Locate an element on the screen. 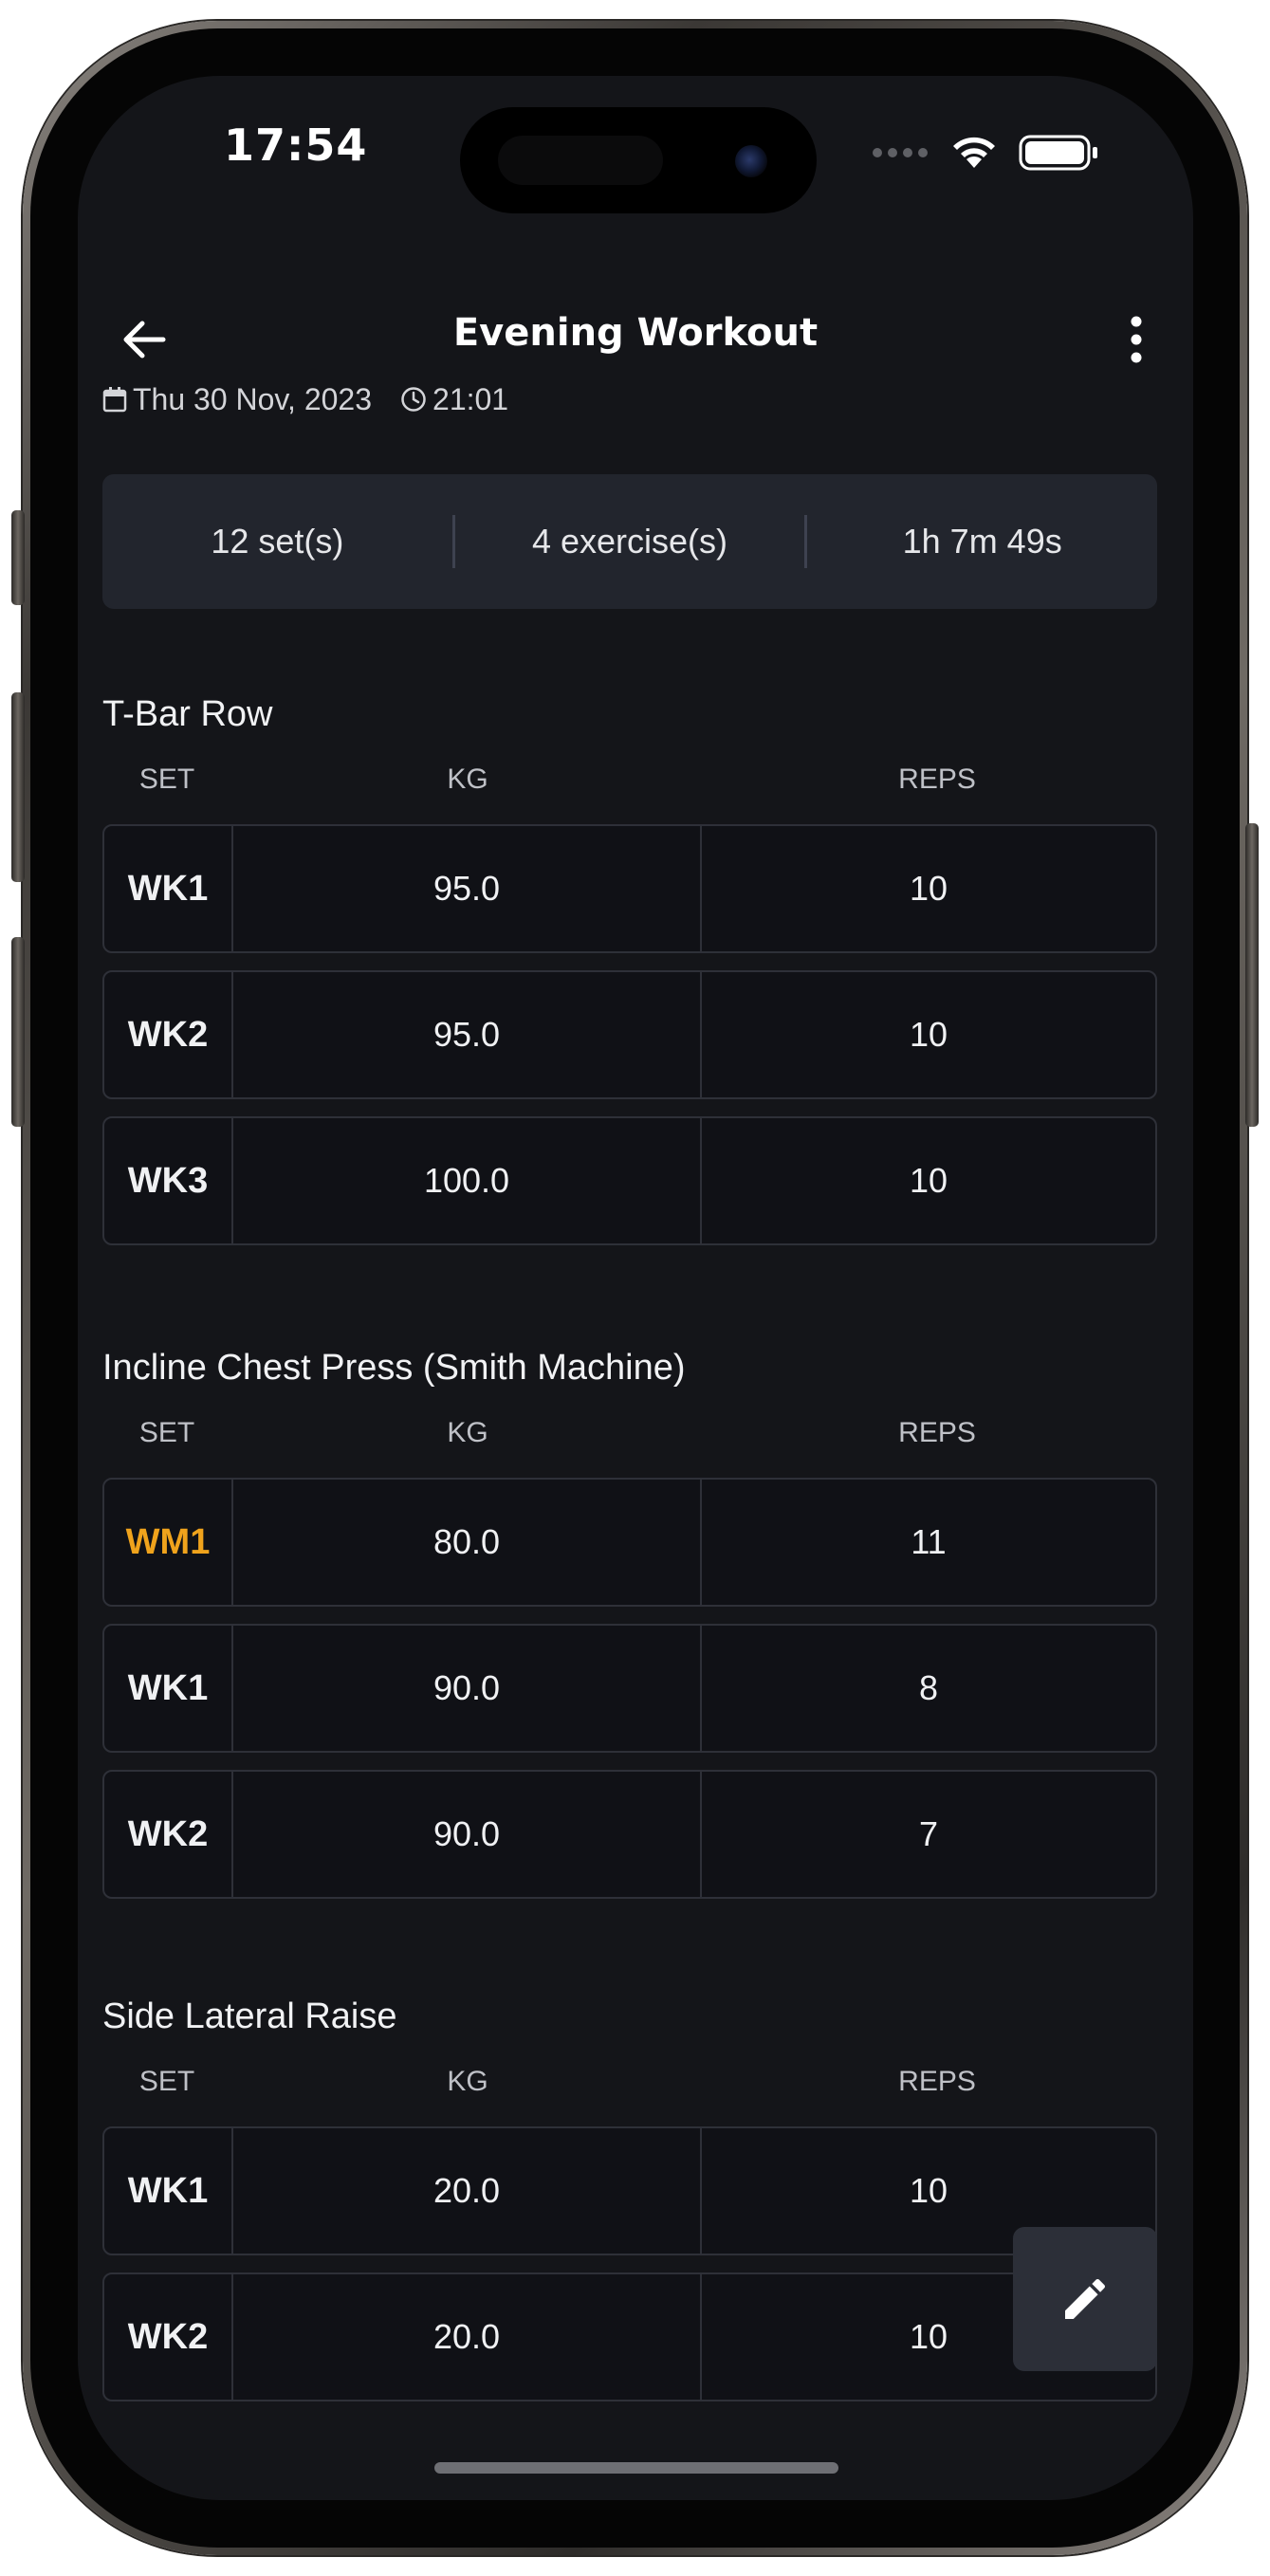 The height and width of the screenshot is (2576, 1270). time-label: 21:01 is located at coordinates (471, 398).